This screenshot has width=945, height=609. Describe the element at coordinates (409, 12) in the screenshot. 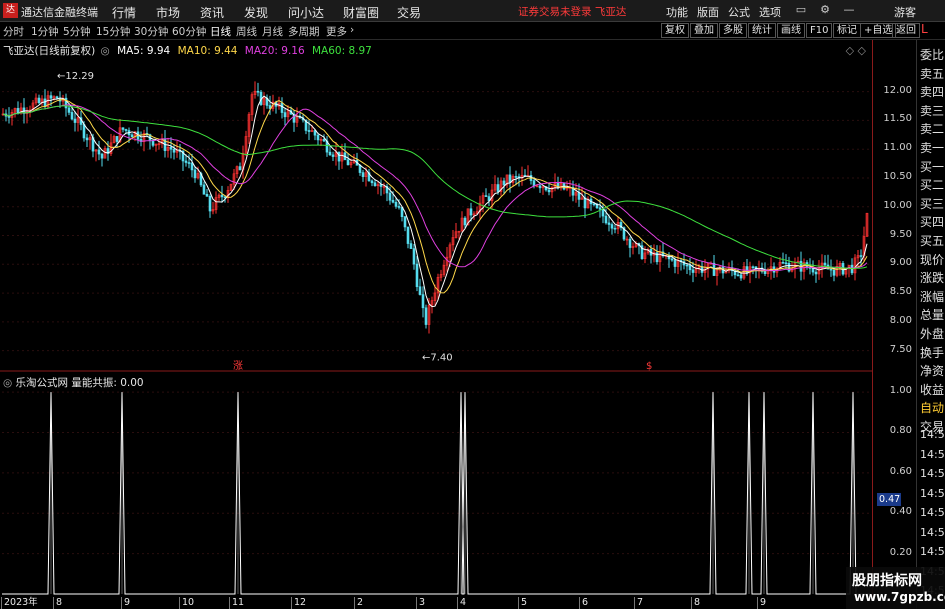

I see `menu-jiaoyi: 交易` at that location.